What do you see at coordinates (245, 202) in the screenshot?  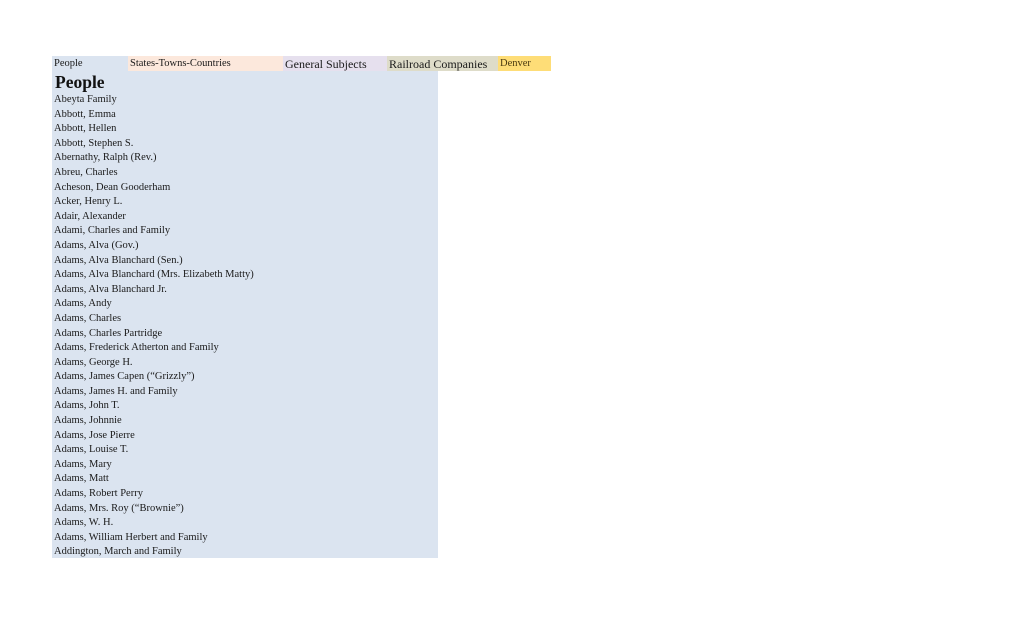 I see `list-item: Acker, Henry L.` at bounding box center [245, 202].